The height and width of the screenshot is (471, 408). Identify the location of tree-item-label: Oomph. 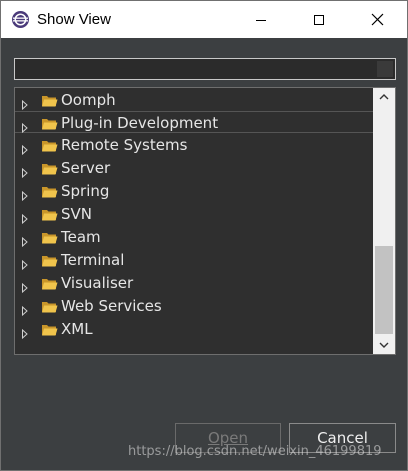
(88, 100).